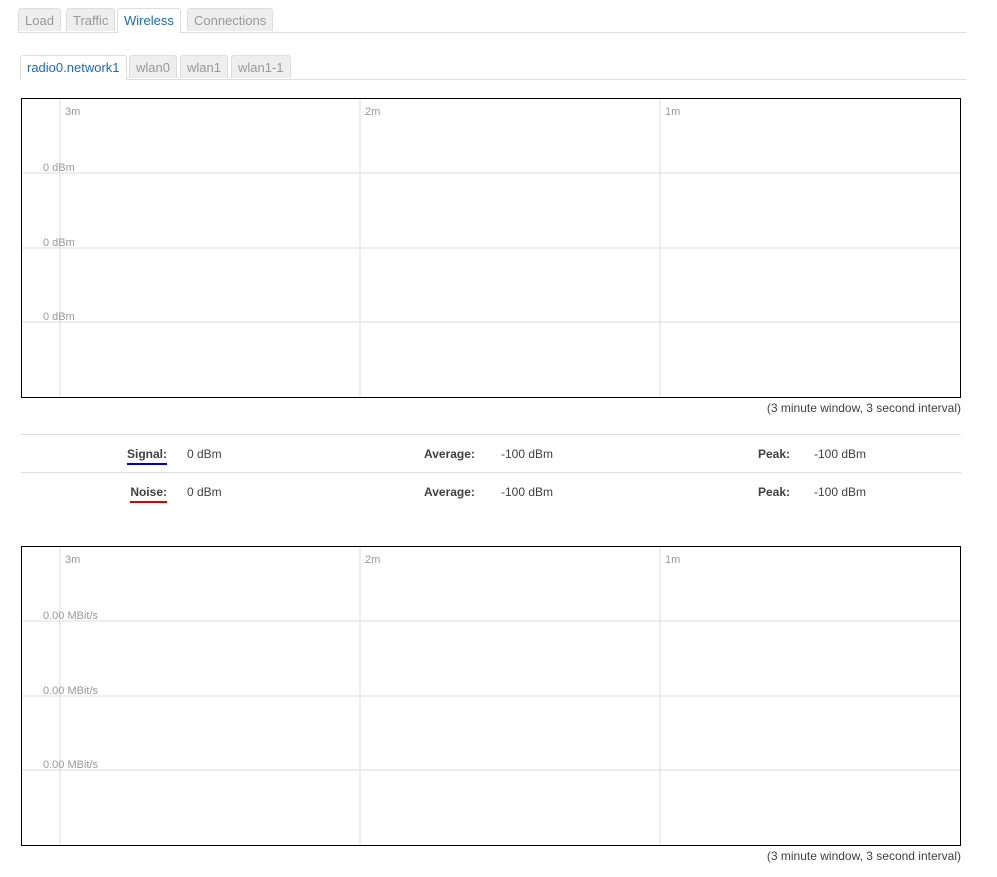 Image resolution: width=997 pixels, height=877 pixels. What do you see at coordinates (840, 454) in the screenshot?
I see `signal-peak-value: -100 dBm` at bounding box center [840, 454].